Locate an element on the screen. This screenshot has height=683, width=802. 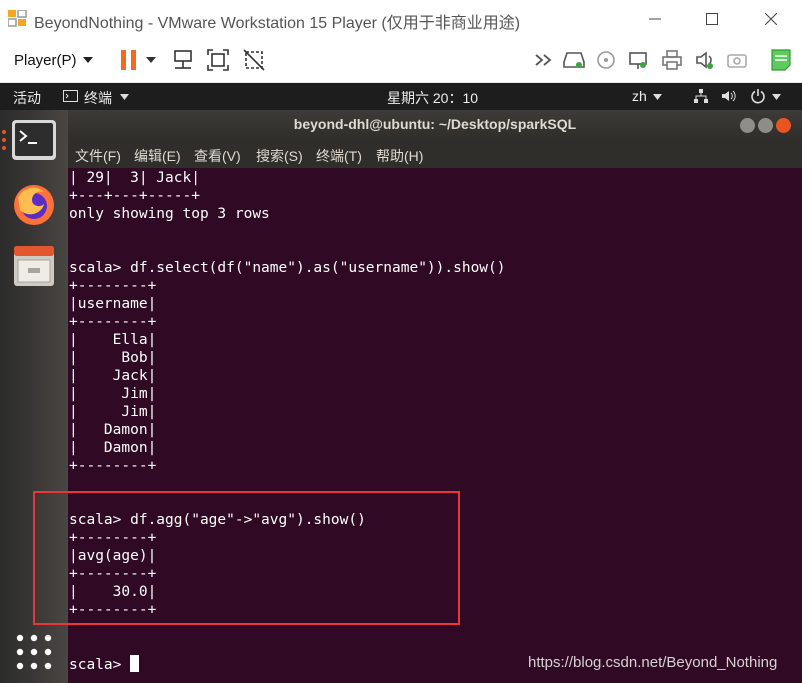
maximize-icon is located at coordinates (712, 19).